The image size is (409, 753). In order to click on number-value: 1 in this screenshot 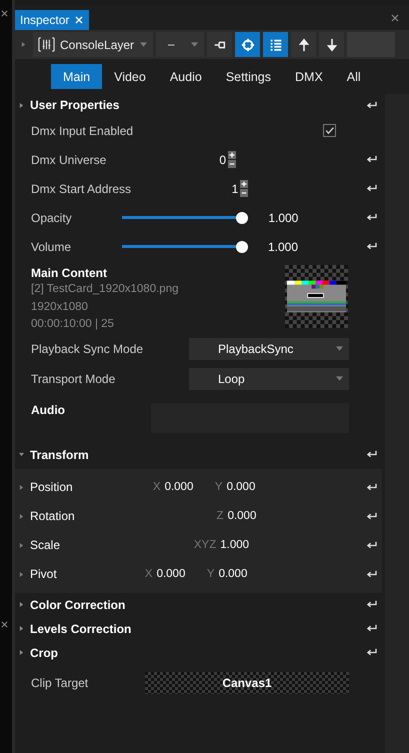, I will do `click(235, 189)`.